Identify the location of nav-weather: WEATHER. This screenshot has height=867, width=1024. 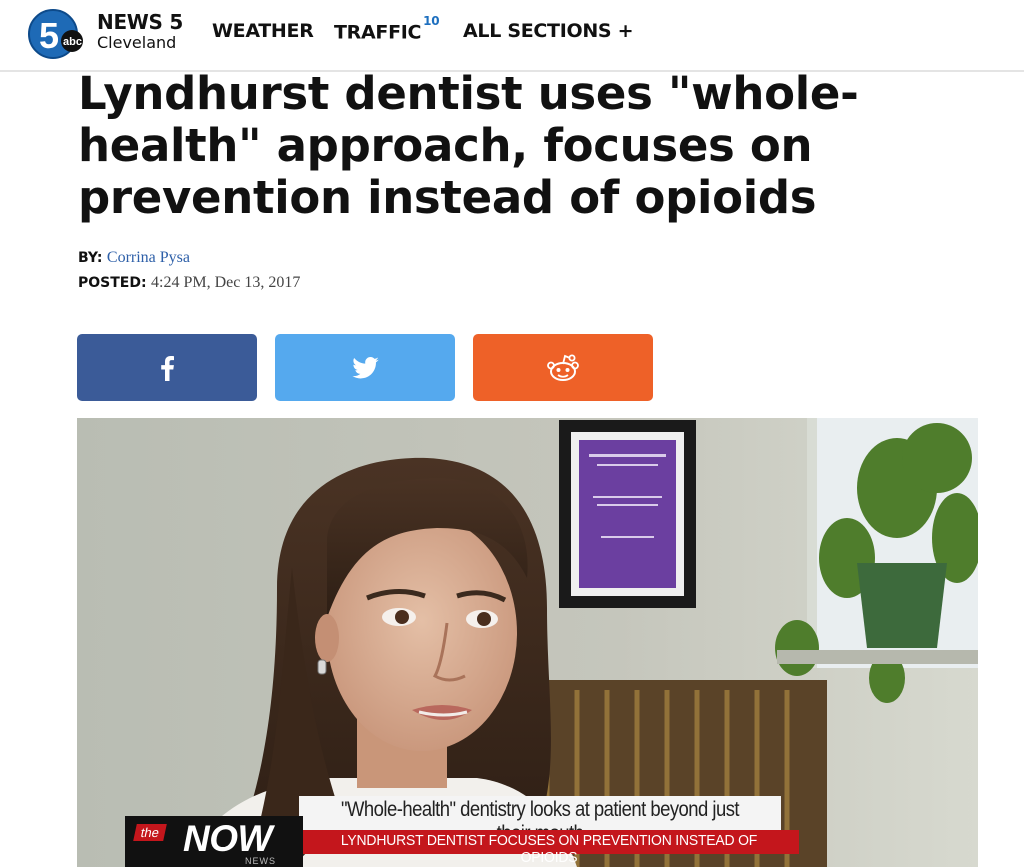
(263, 31).